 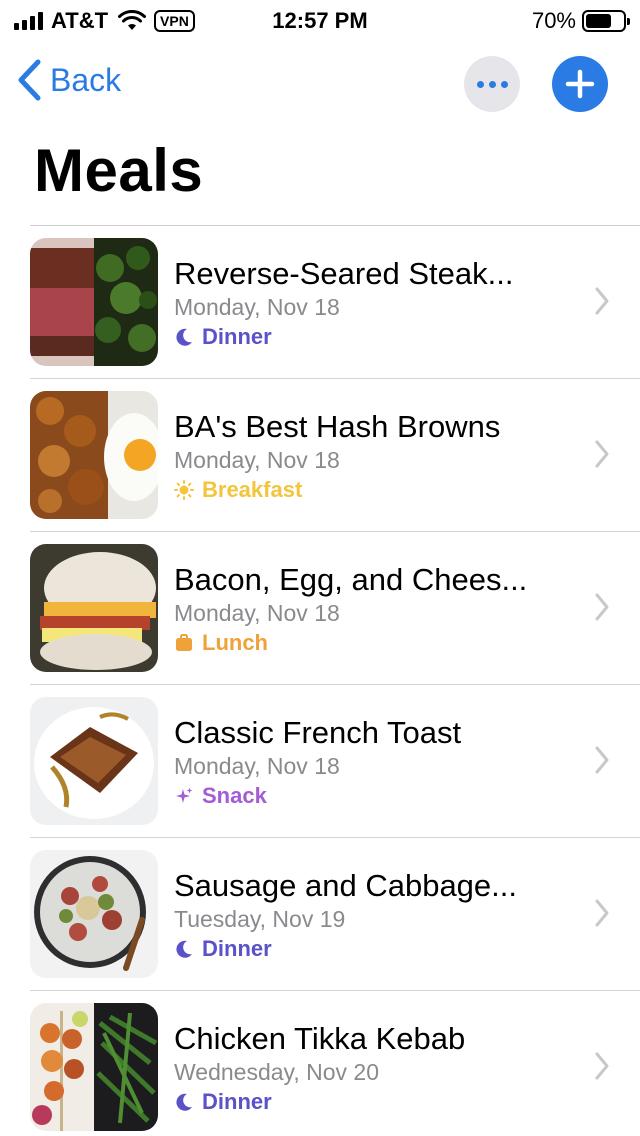 I want to click on status-right: 70%, so click(x=580, y=21).